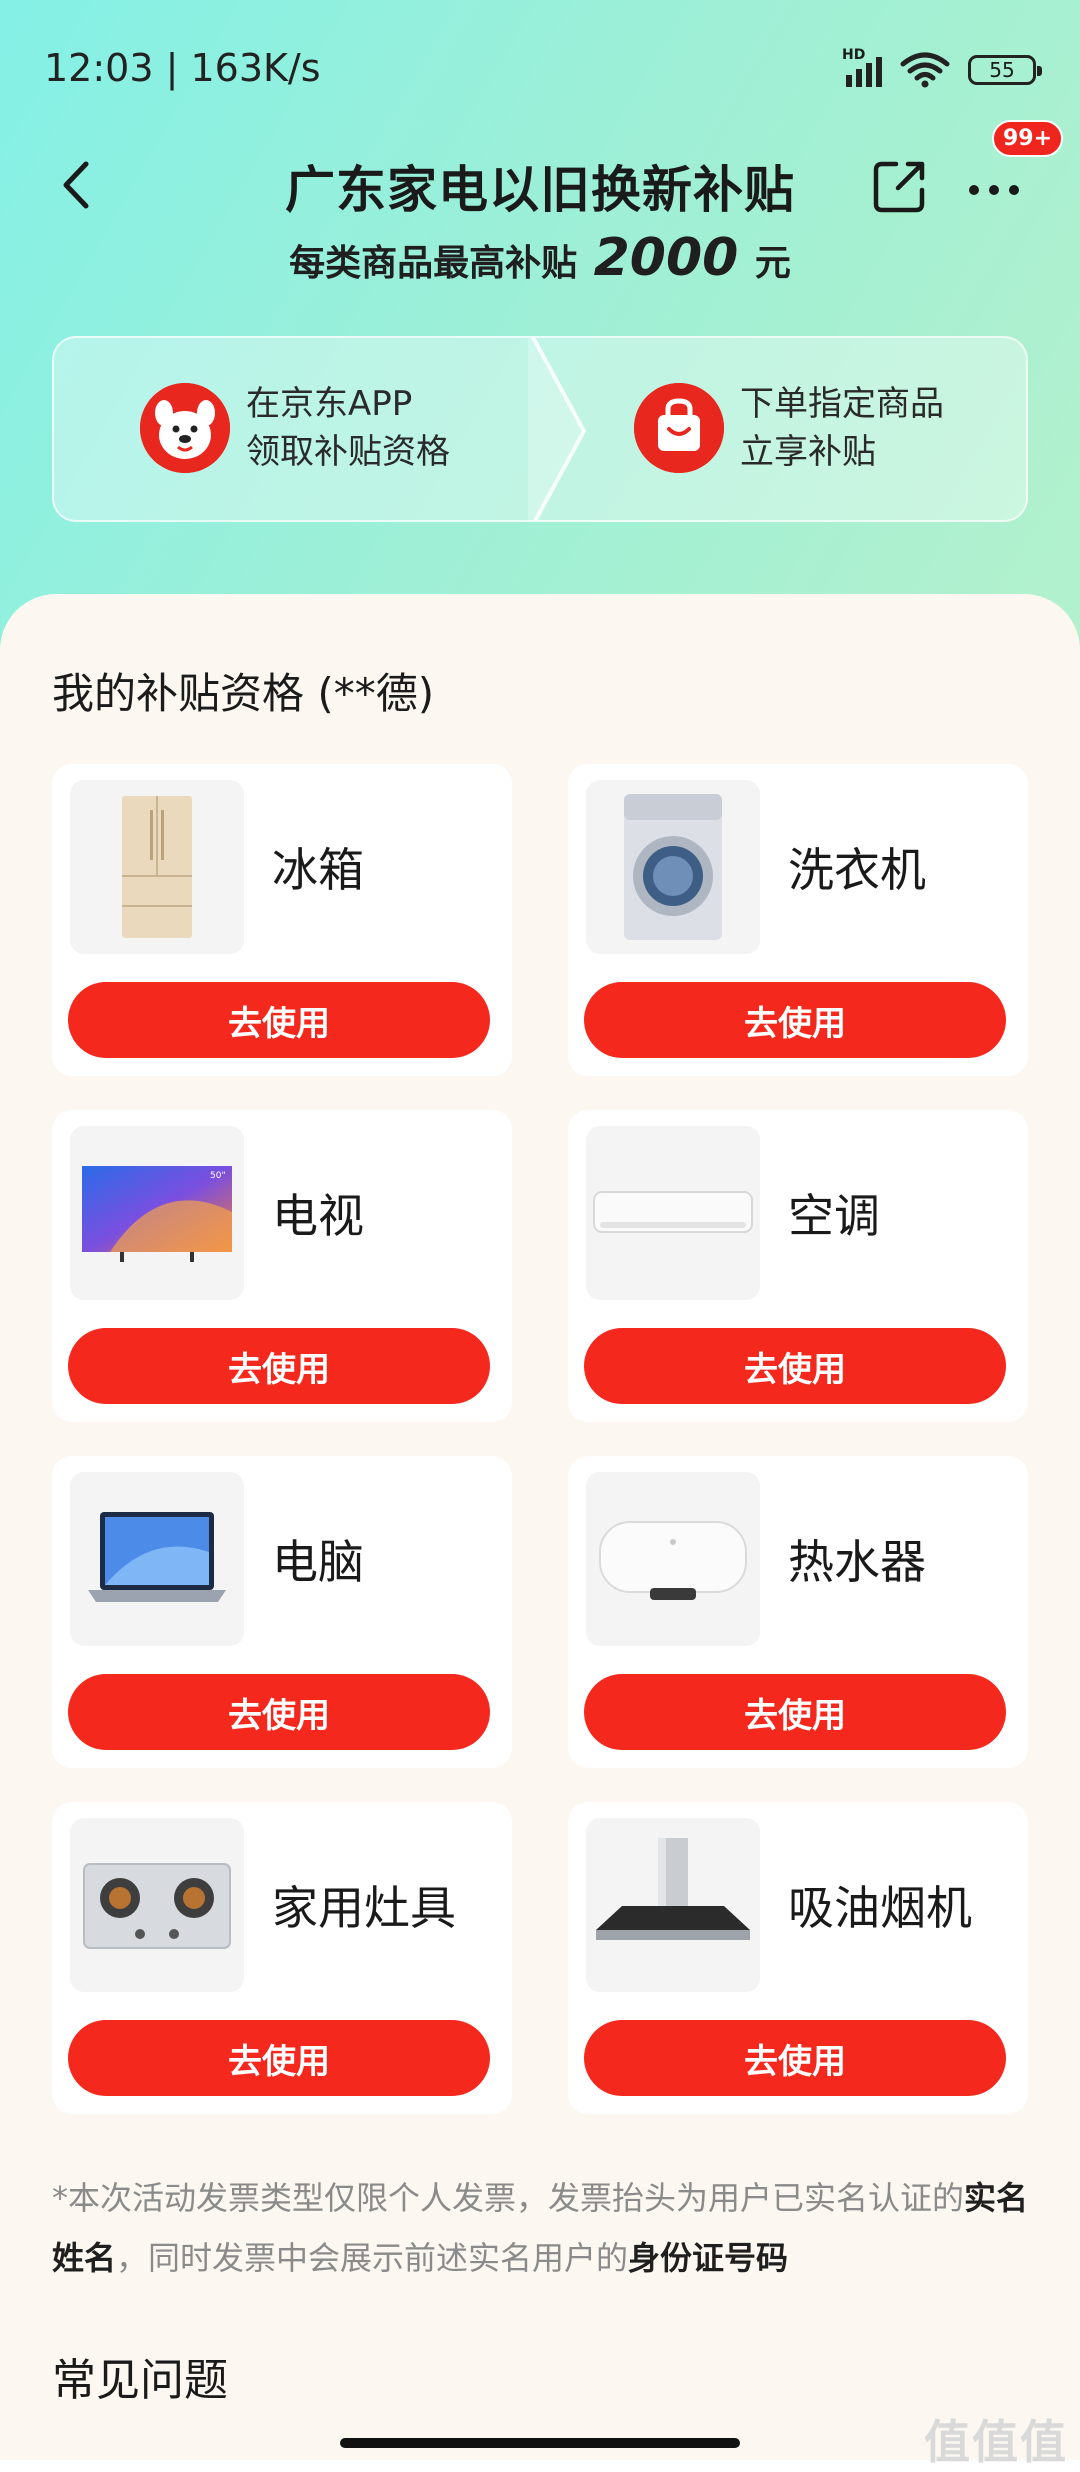  Describe the element at coordinates (295, 428) in the screenshot. I see `step-claim: 在京东APP 领取补贴资格` at that location.